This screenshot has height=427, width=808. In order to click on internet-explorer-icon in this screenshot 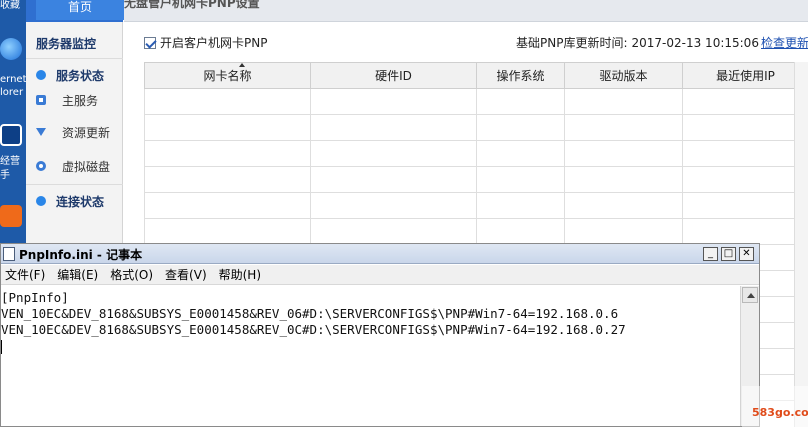, I will do `click(11, 49)`.